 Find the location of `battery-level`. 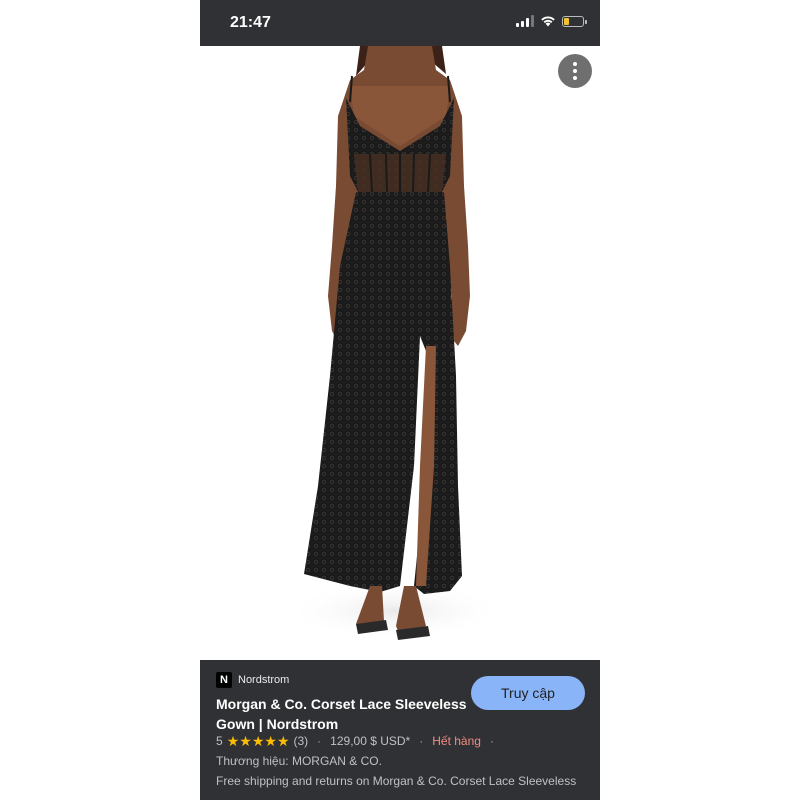

battery-level is located at coordinates (566, 21).